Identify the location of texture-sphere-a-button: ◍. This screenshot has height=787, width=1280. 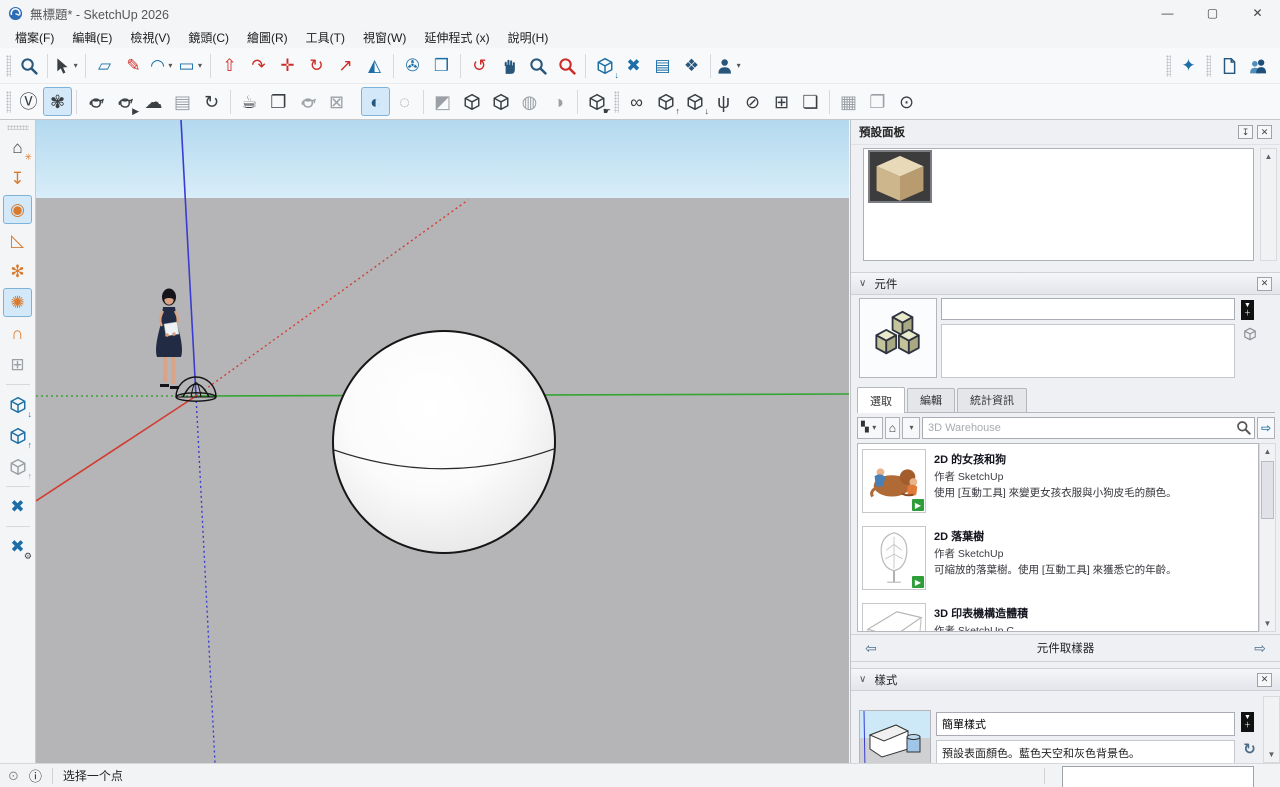
(529, 101).